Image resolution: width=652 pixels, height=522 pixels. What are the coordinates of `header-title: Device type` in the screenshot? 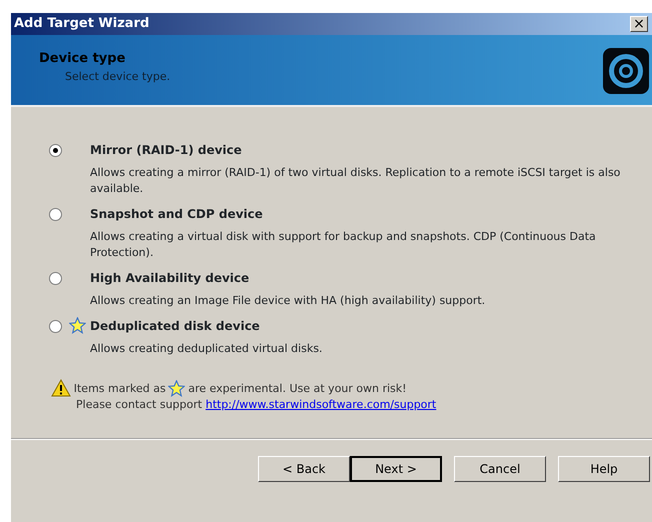 It's located at (82, 59).